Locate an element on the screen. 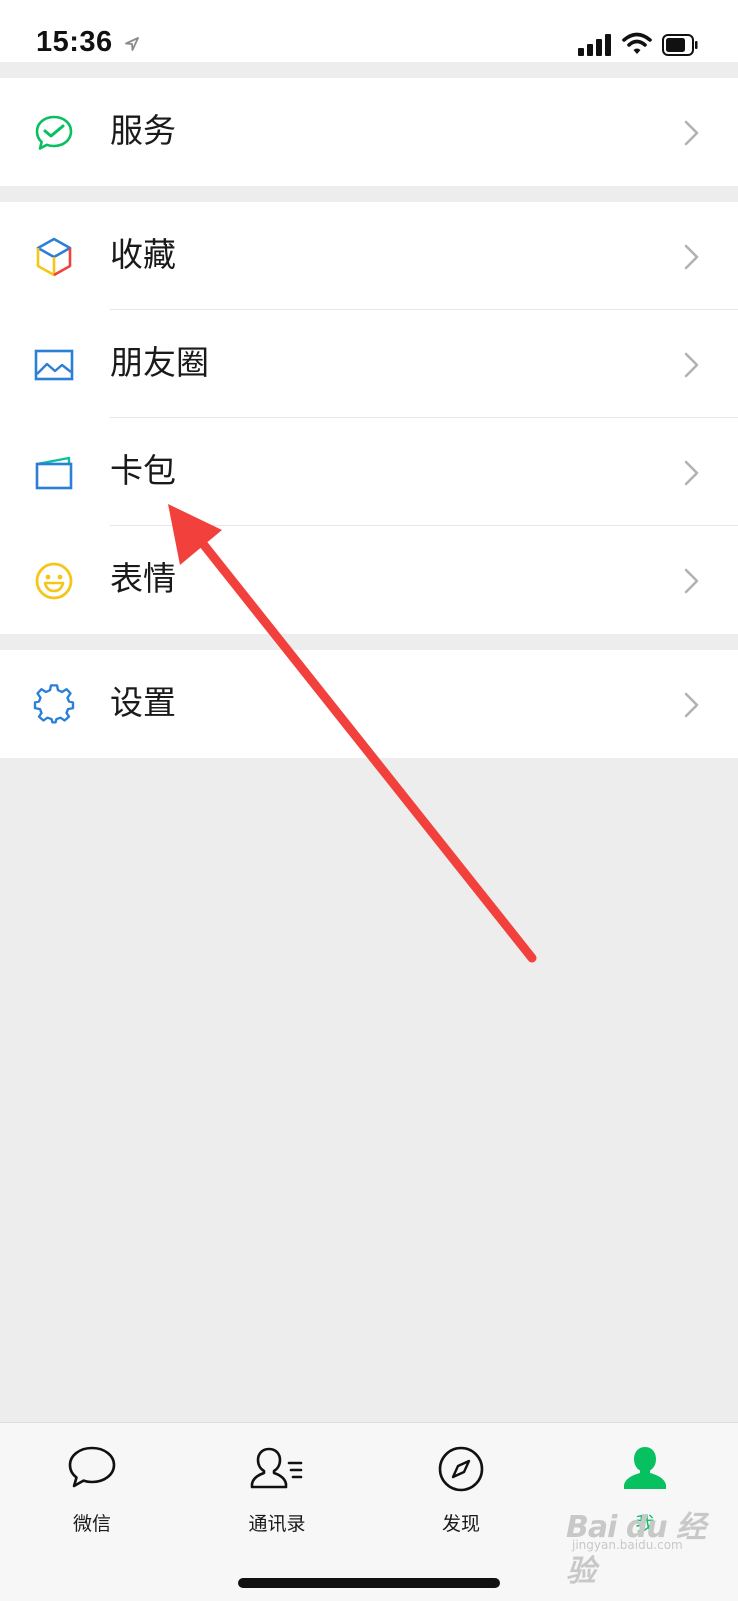 Image resolution: width=738 pixels, height=1601 pixels. menu-label-services: 服务 is located at coordinates (143, 130).